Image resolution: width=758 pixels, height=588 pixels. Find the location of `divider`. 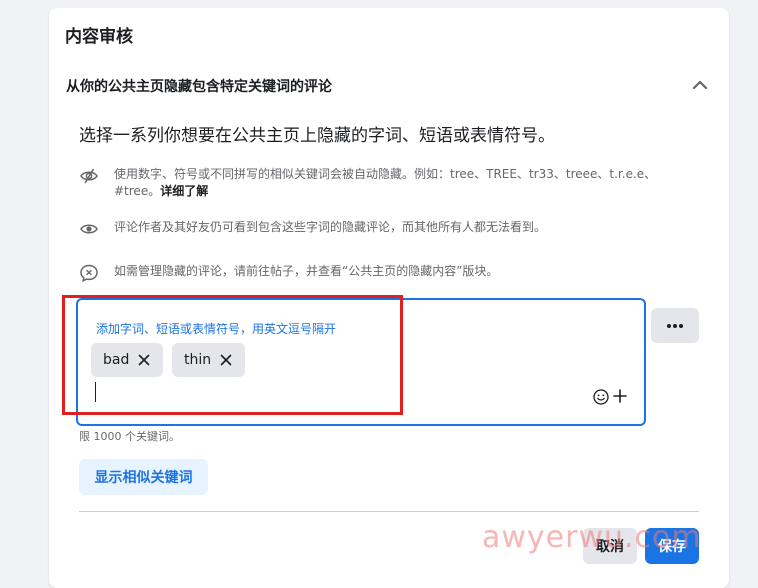

divider is located at coordinates (389, 511).